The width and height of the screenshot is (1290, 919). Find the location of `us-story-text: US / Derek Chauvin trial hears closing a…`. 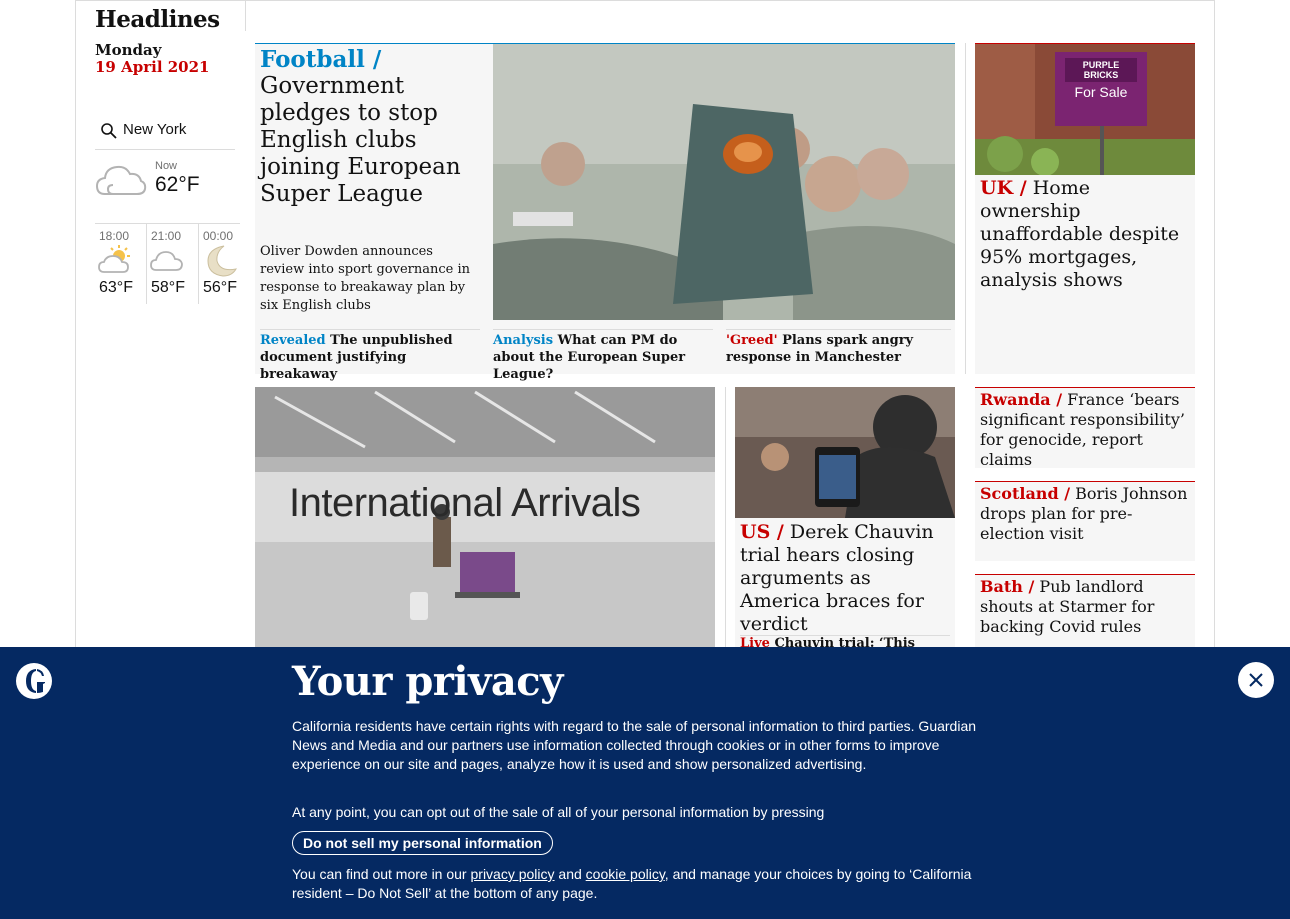

us-story-text: US / Derek Chauvin trial hears closing a… is located at coordinates (846, 578).